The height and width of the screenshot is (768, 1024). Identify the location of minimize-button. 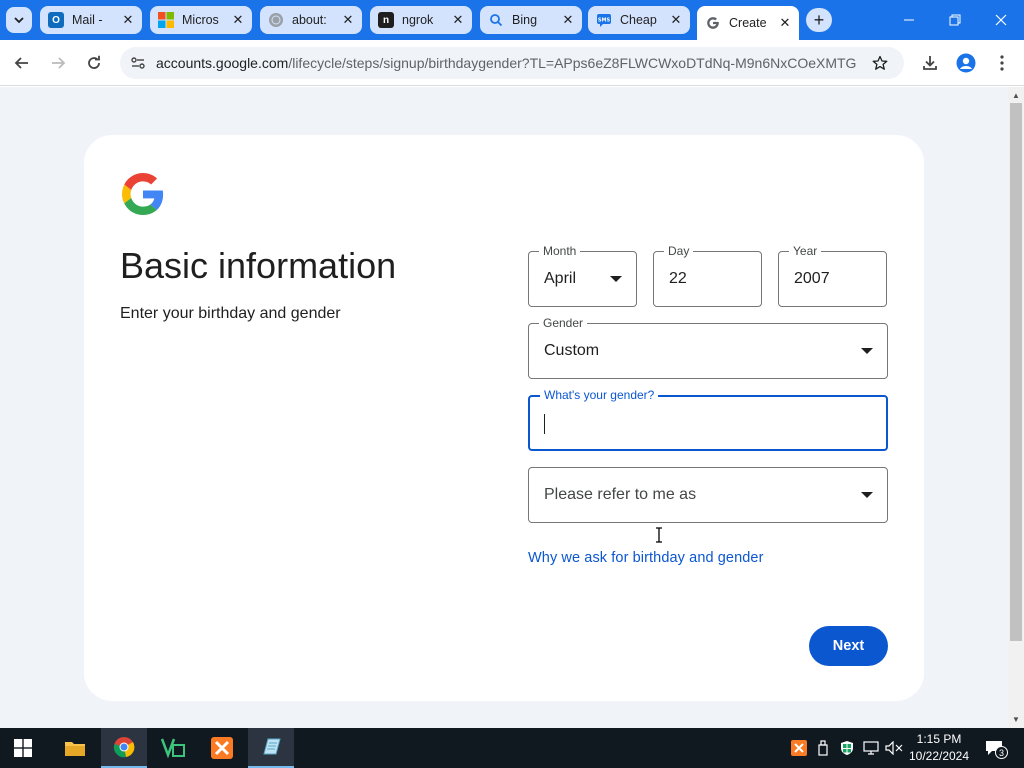
(909, 20).